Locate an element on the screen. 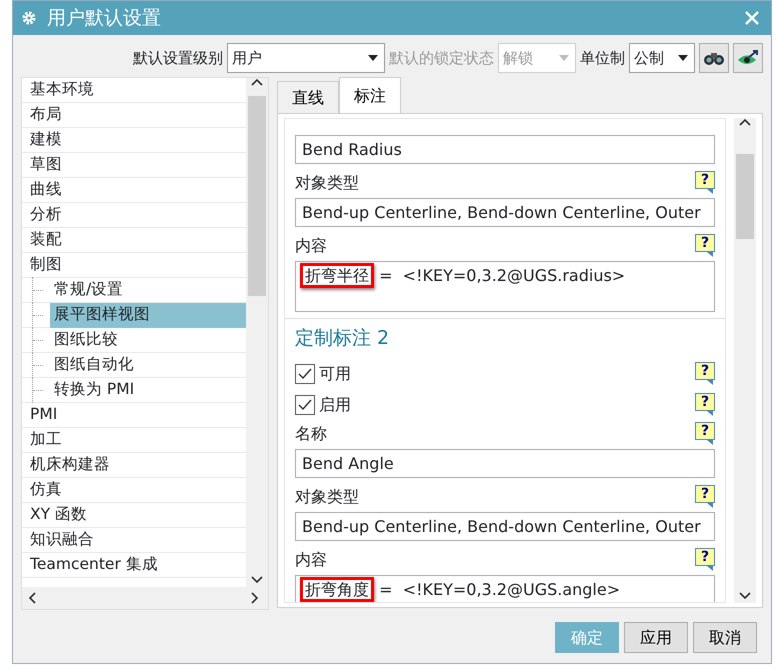 This screenshot has width=777, height=668. binoculars-icon is located at coordinates (714, 58).